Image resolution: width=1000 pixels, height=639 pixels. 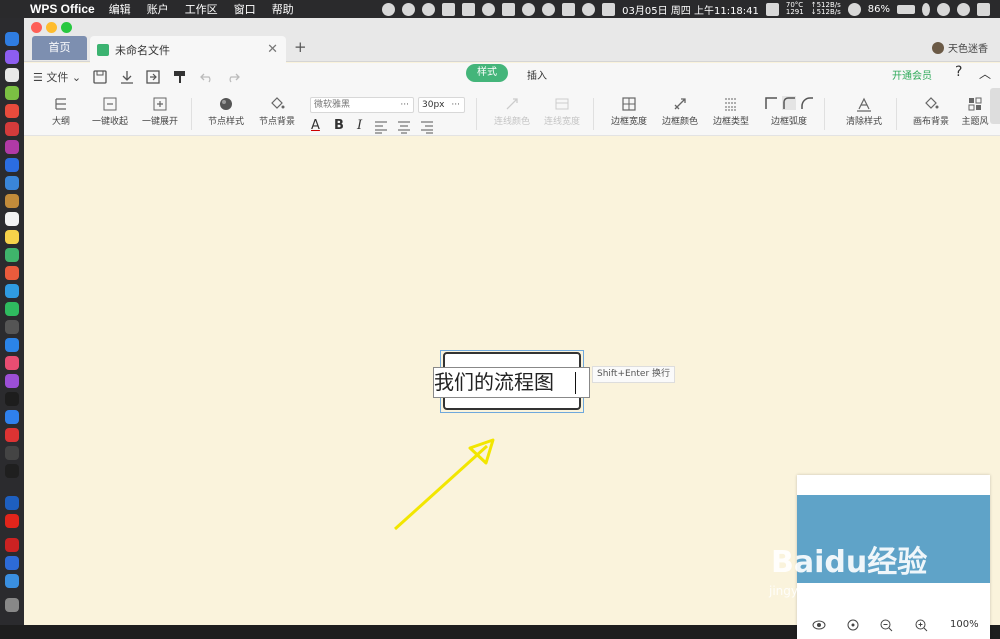 What do you see at coordinates (62, 9) in the screenshot?
I see `app-name-menu: WPS Office` at bounding box center [62, 9].